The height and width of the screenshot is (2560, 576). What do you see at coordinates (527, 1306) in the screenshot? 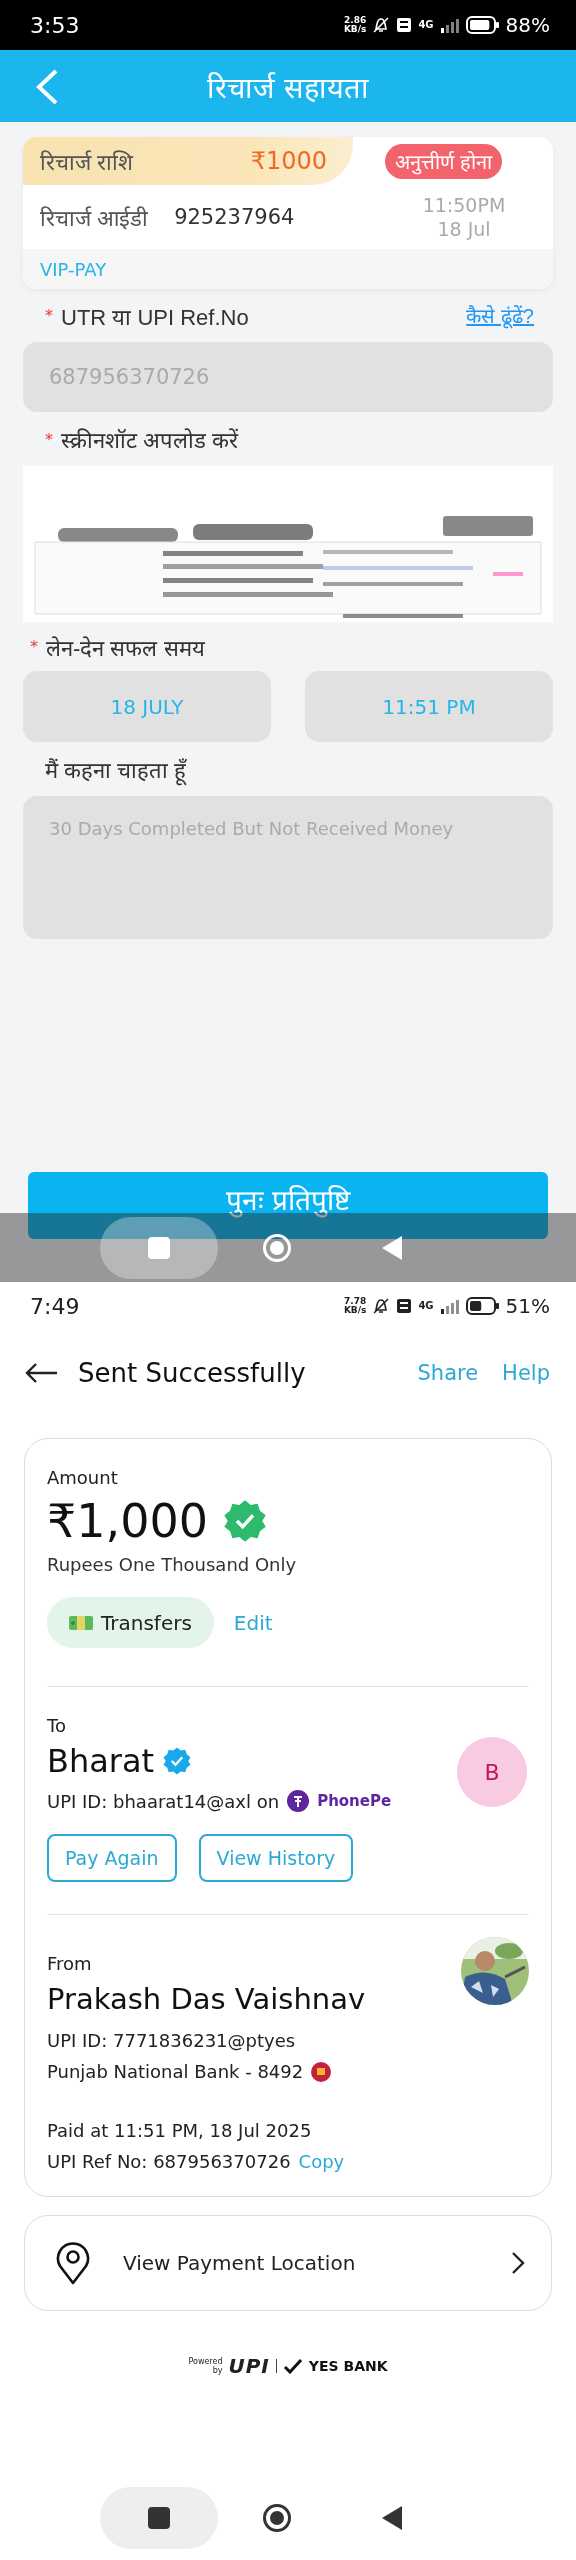
I see `battery-percentage: 51%` at bounding box center [527, 1306].